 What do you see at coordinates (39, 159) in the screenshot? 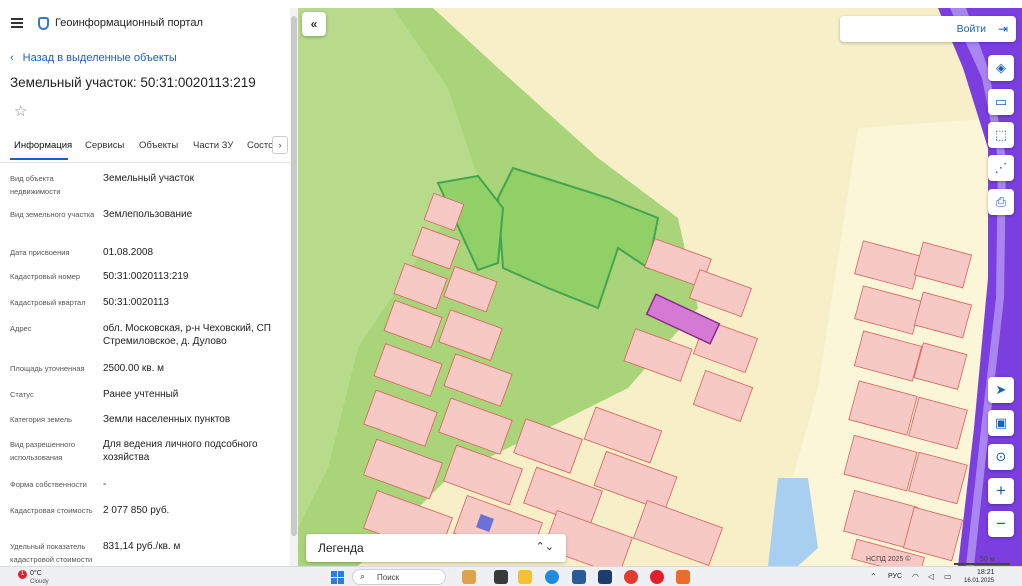
I see `active-tab-indicator` at bounding box center [39, 159].